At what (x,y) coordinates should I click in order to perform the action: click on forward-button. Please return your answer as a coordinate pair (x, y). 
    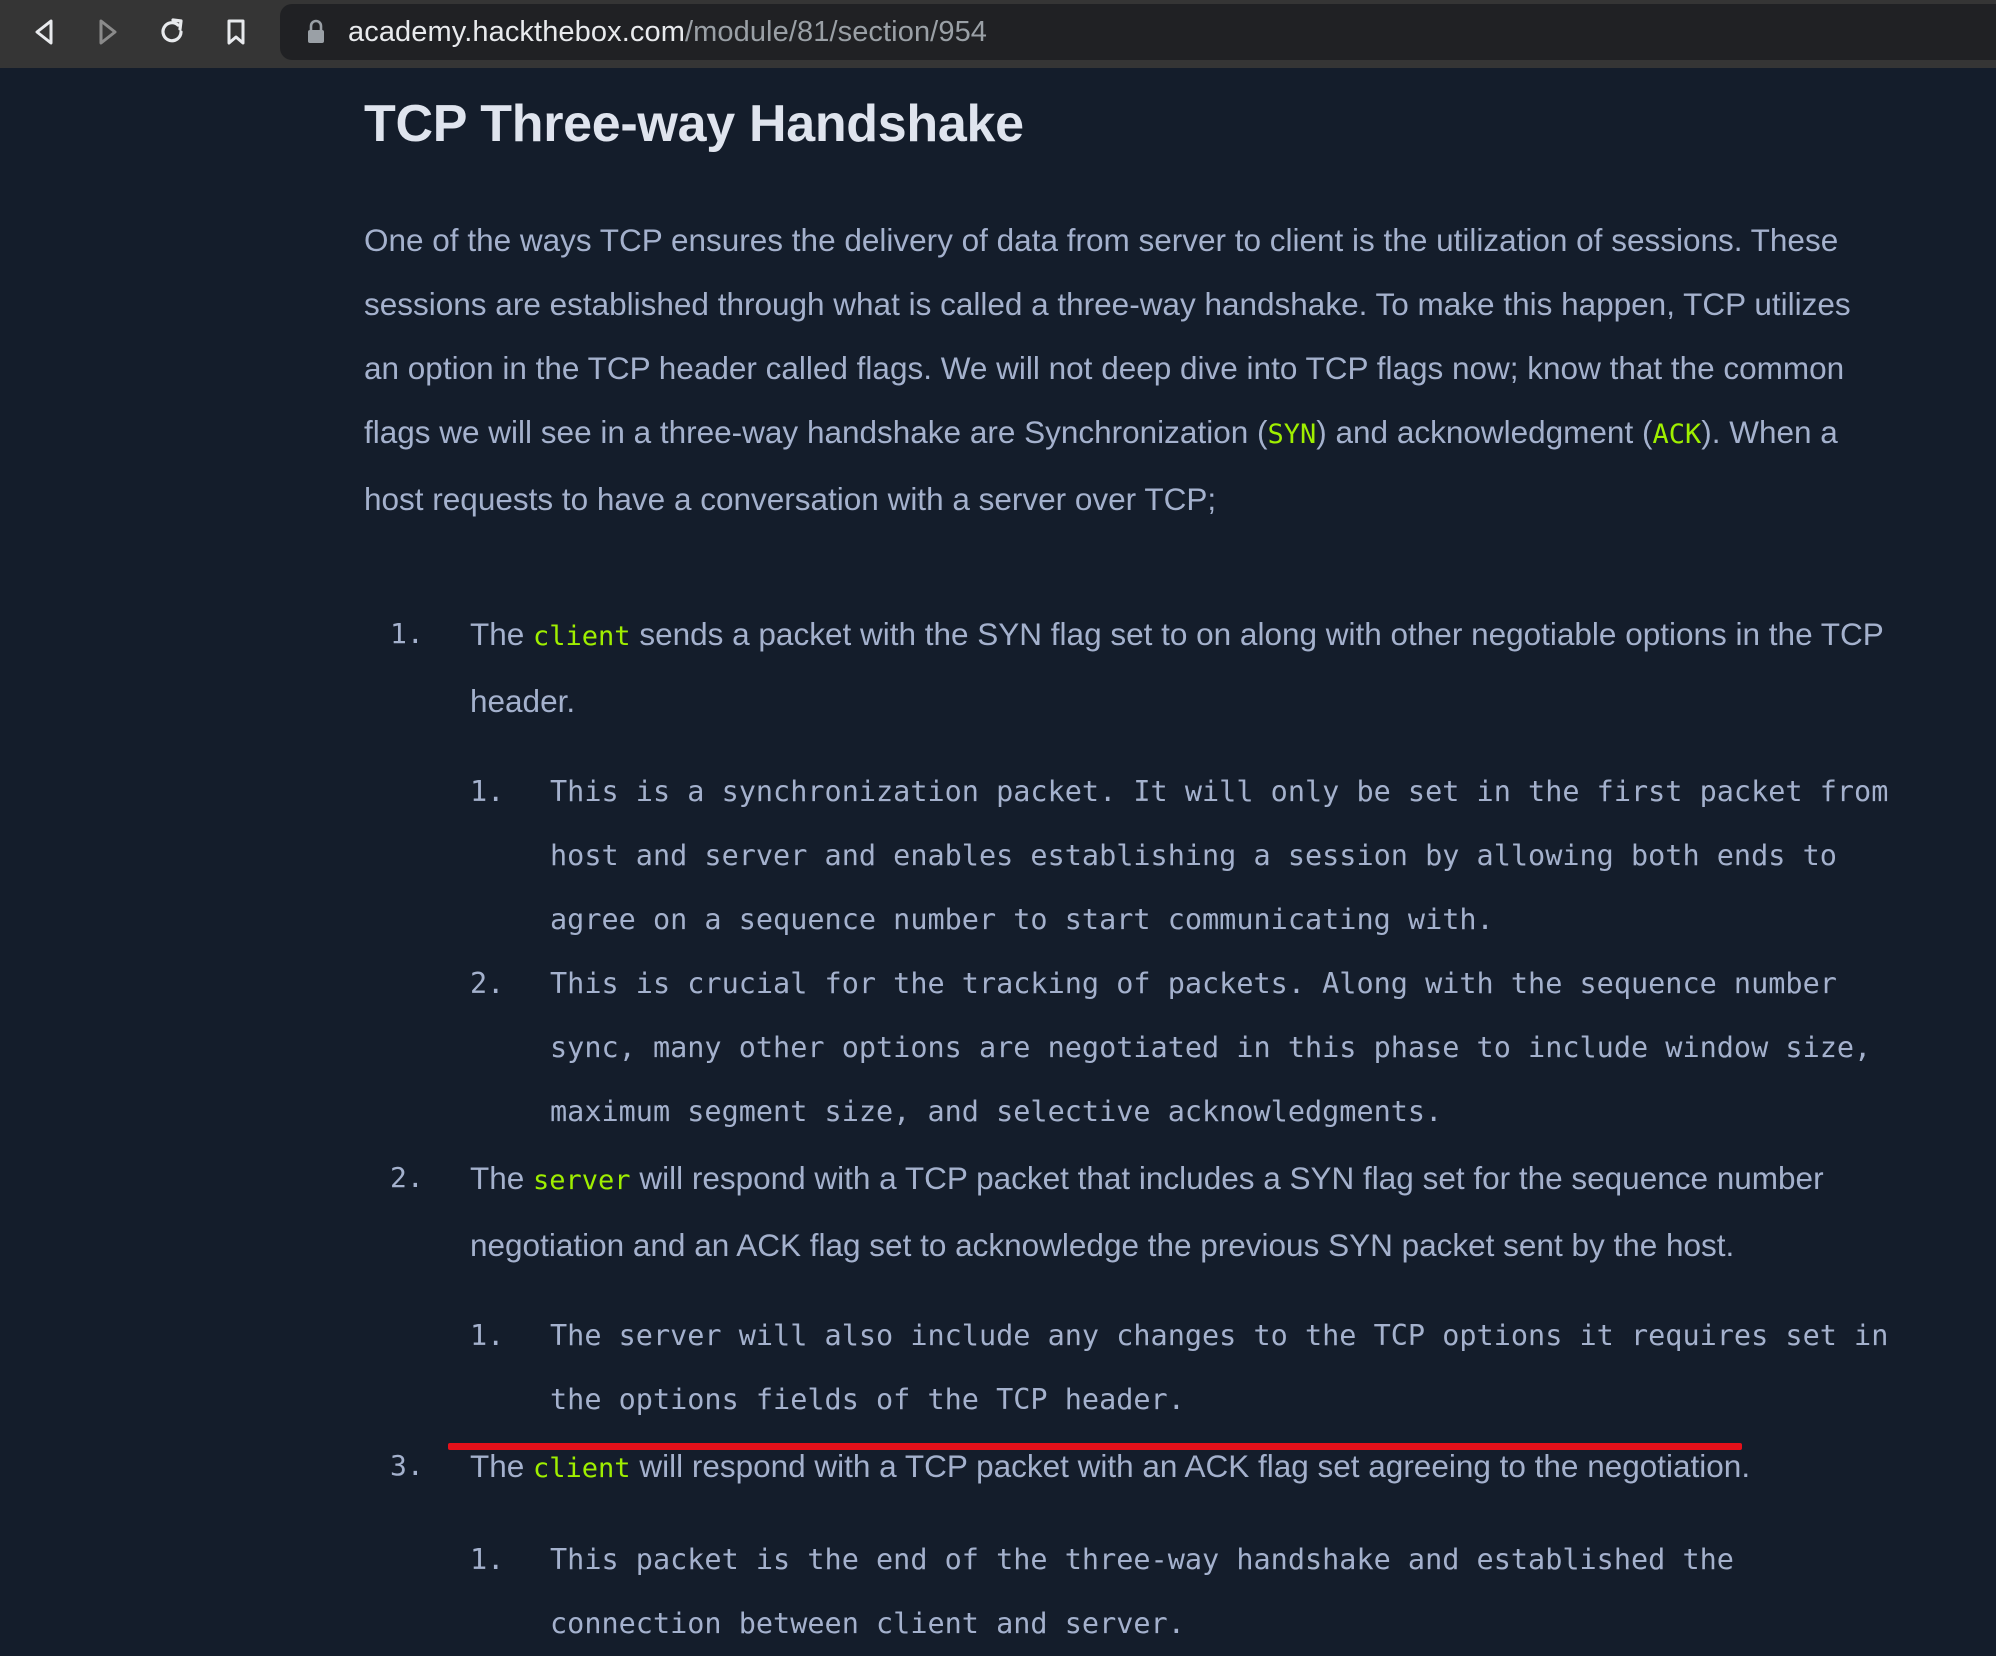
    Looking at the image, I should click on (108, 32).